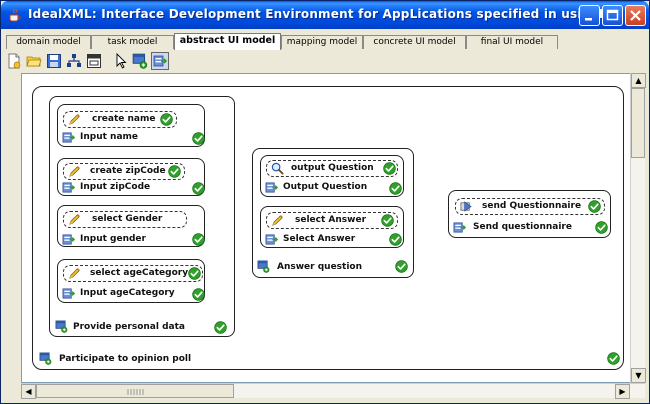  Describe the element at coordinates (622, 391) in the screenshot. I see `scroll-right-button: ▶` at that location.